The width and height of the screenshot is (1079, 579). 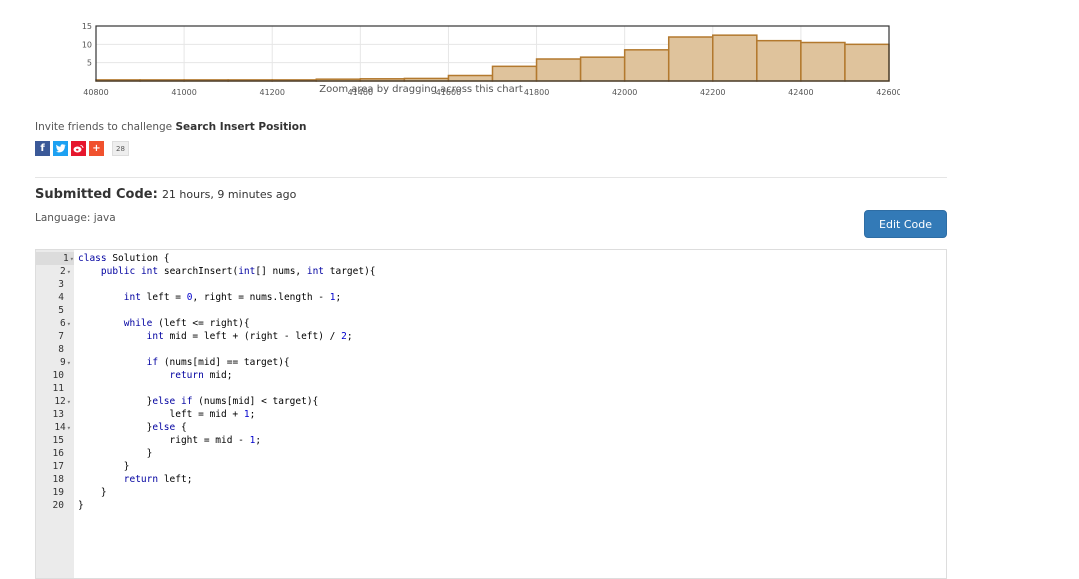 What do you see at coordinates (491, 177) in the screenshot?
I see `section-divider` at bounding box center [491, 177].